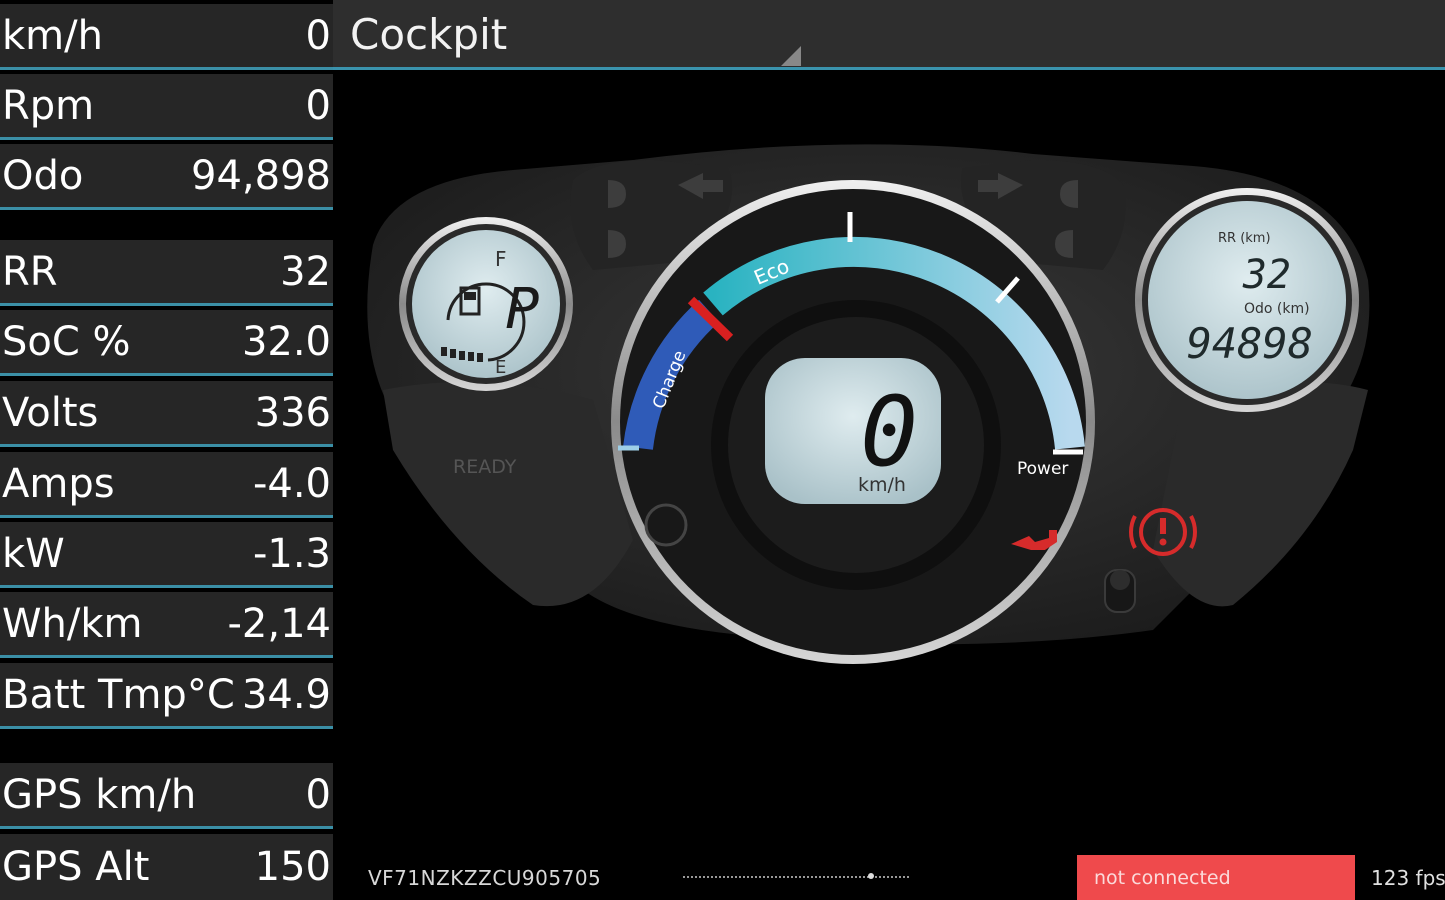 Image resolution: width=1445 pixels, height=900 pixels. Describe the element at coordinates (166, 555) in the screenshot. I see `stat-row-kw: kW -1.3` at that location.